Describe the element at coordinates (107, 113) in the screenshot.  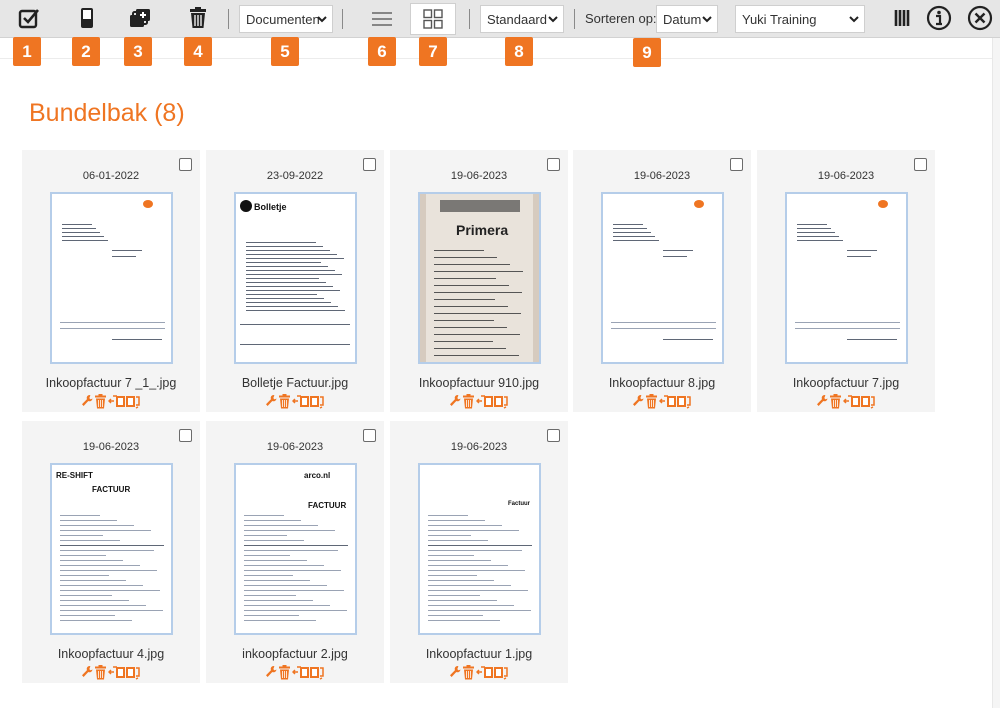
I see `page-title: Bundelbak (8)` at that location.